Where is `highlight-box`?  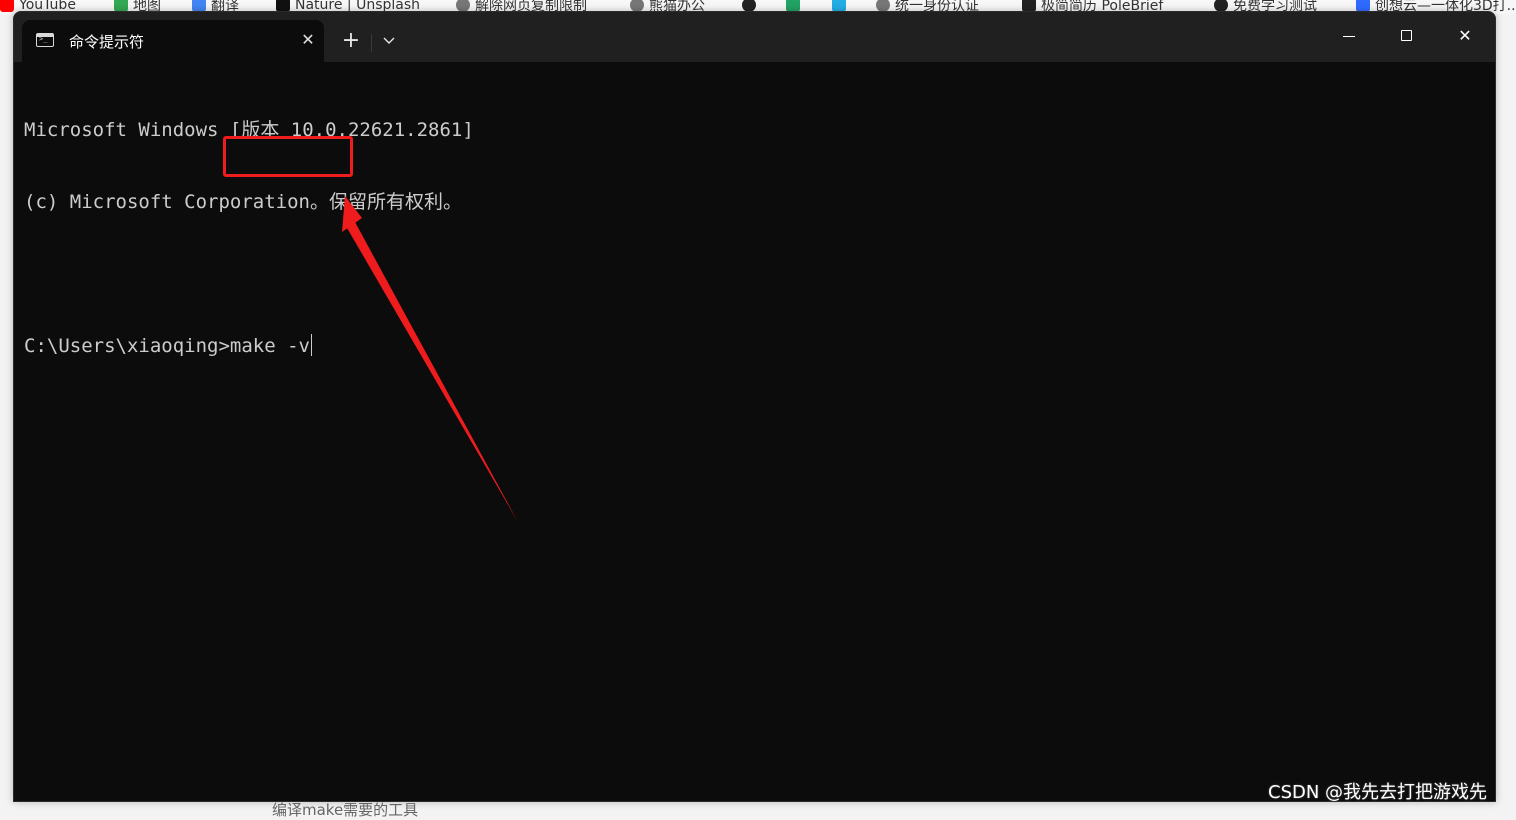 highlight-box is located at coordinates (288, 156).